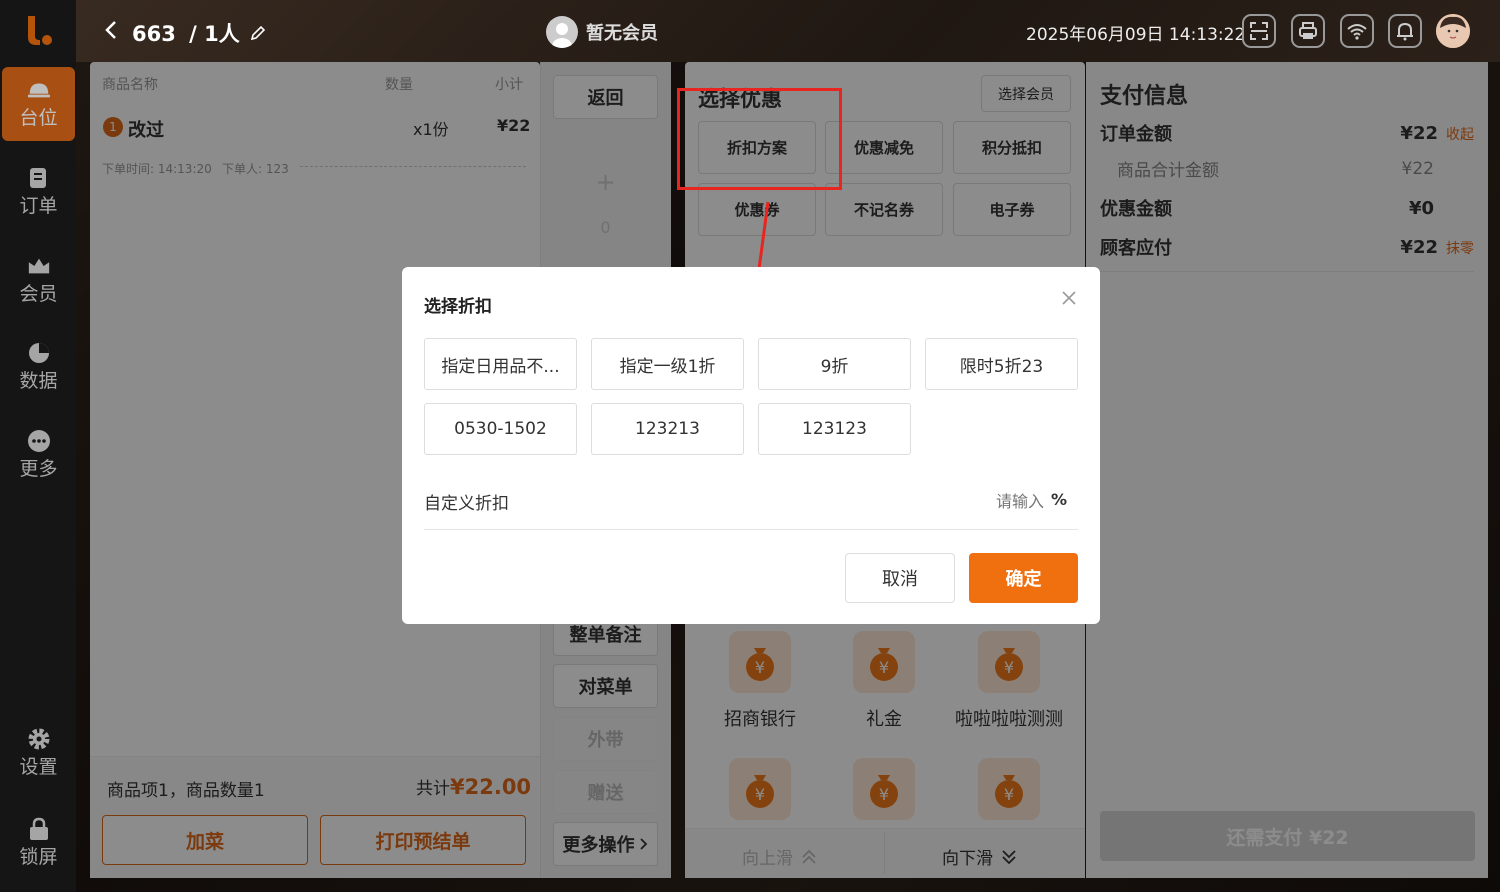 The width and height of the screenshot is (1500, 892). Describe the element at coordinates (38, 446) in the screenshot. I see `modal-backdrop-sidebar` at that location.